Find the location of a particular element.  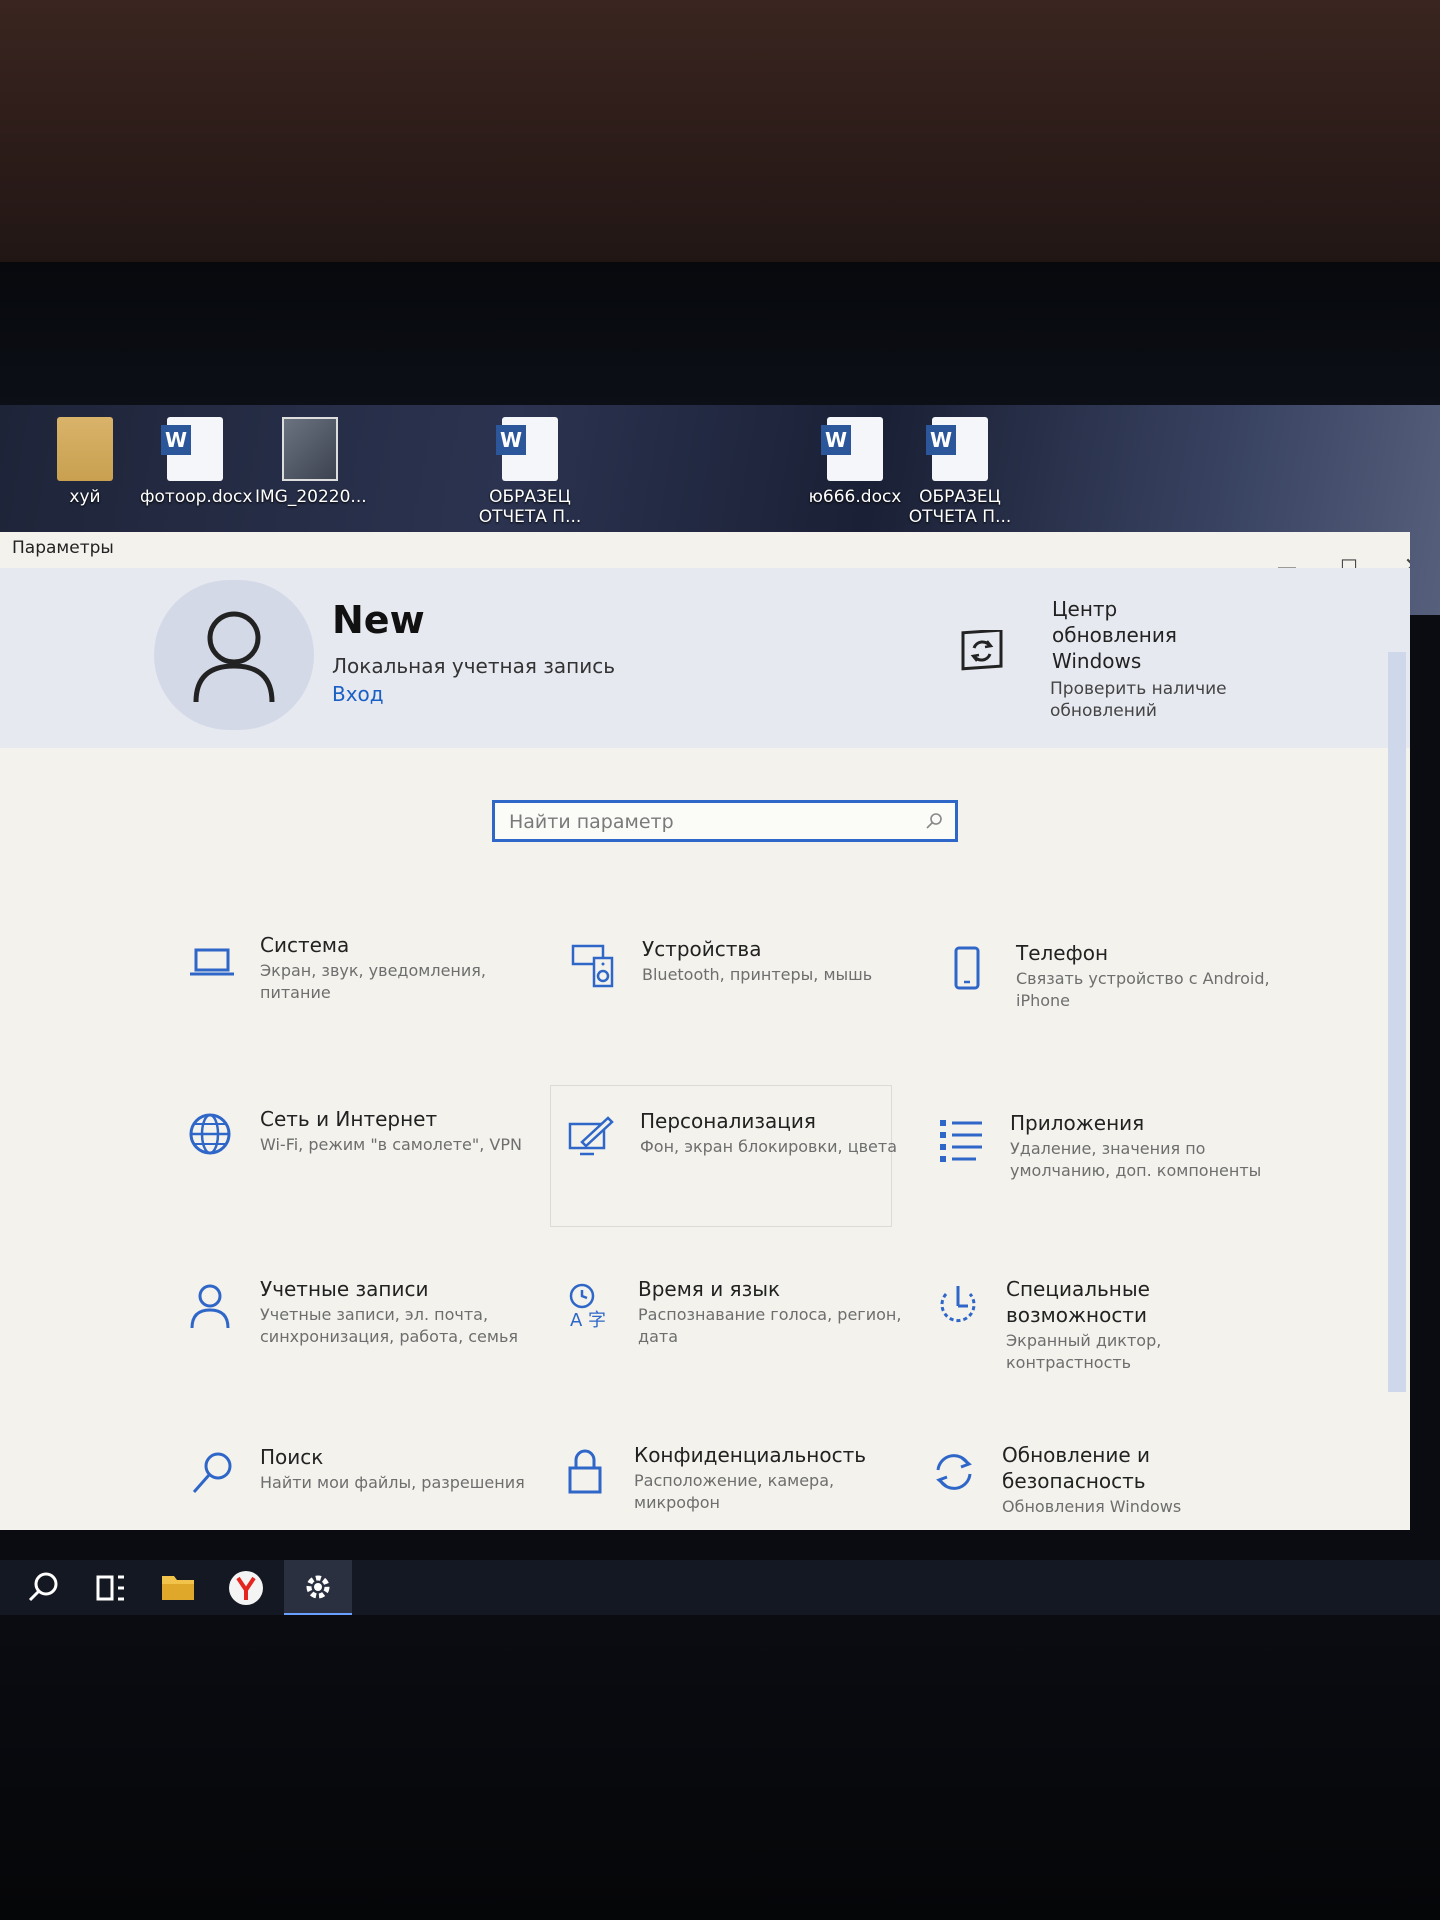

windows-update-title: Центр обновления Windows is located at coordinates (1132, 635).